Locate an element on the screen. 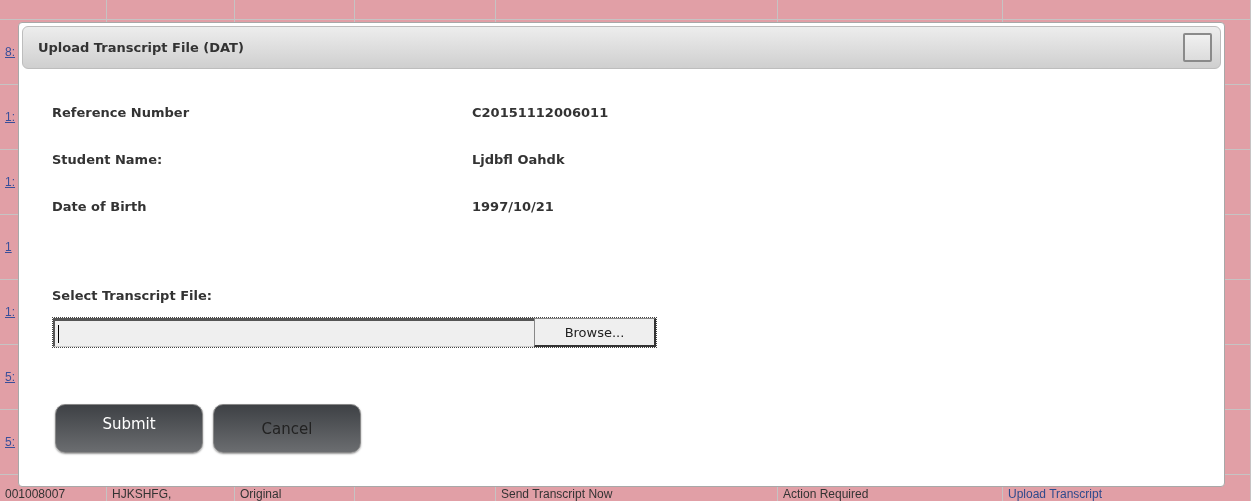  text-cursor is located at coordinates (58, 333).